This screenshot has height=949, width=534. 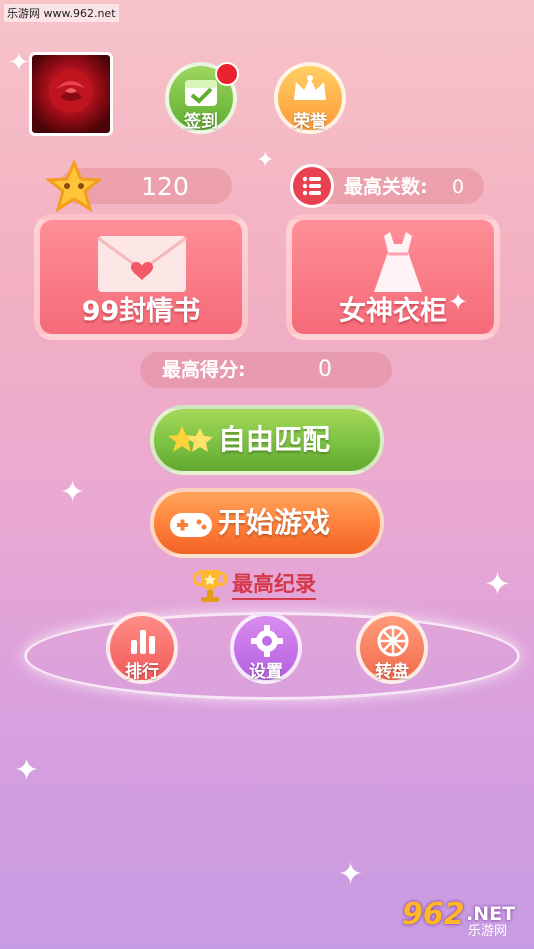 I want to click on gamepad-icon, so click(x=191, y=525).